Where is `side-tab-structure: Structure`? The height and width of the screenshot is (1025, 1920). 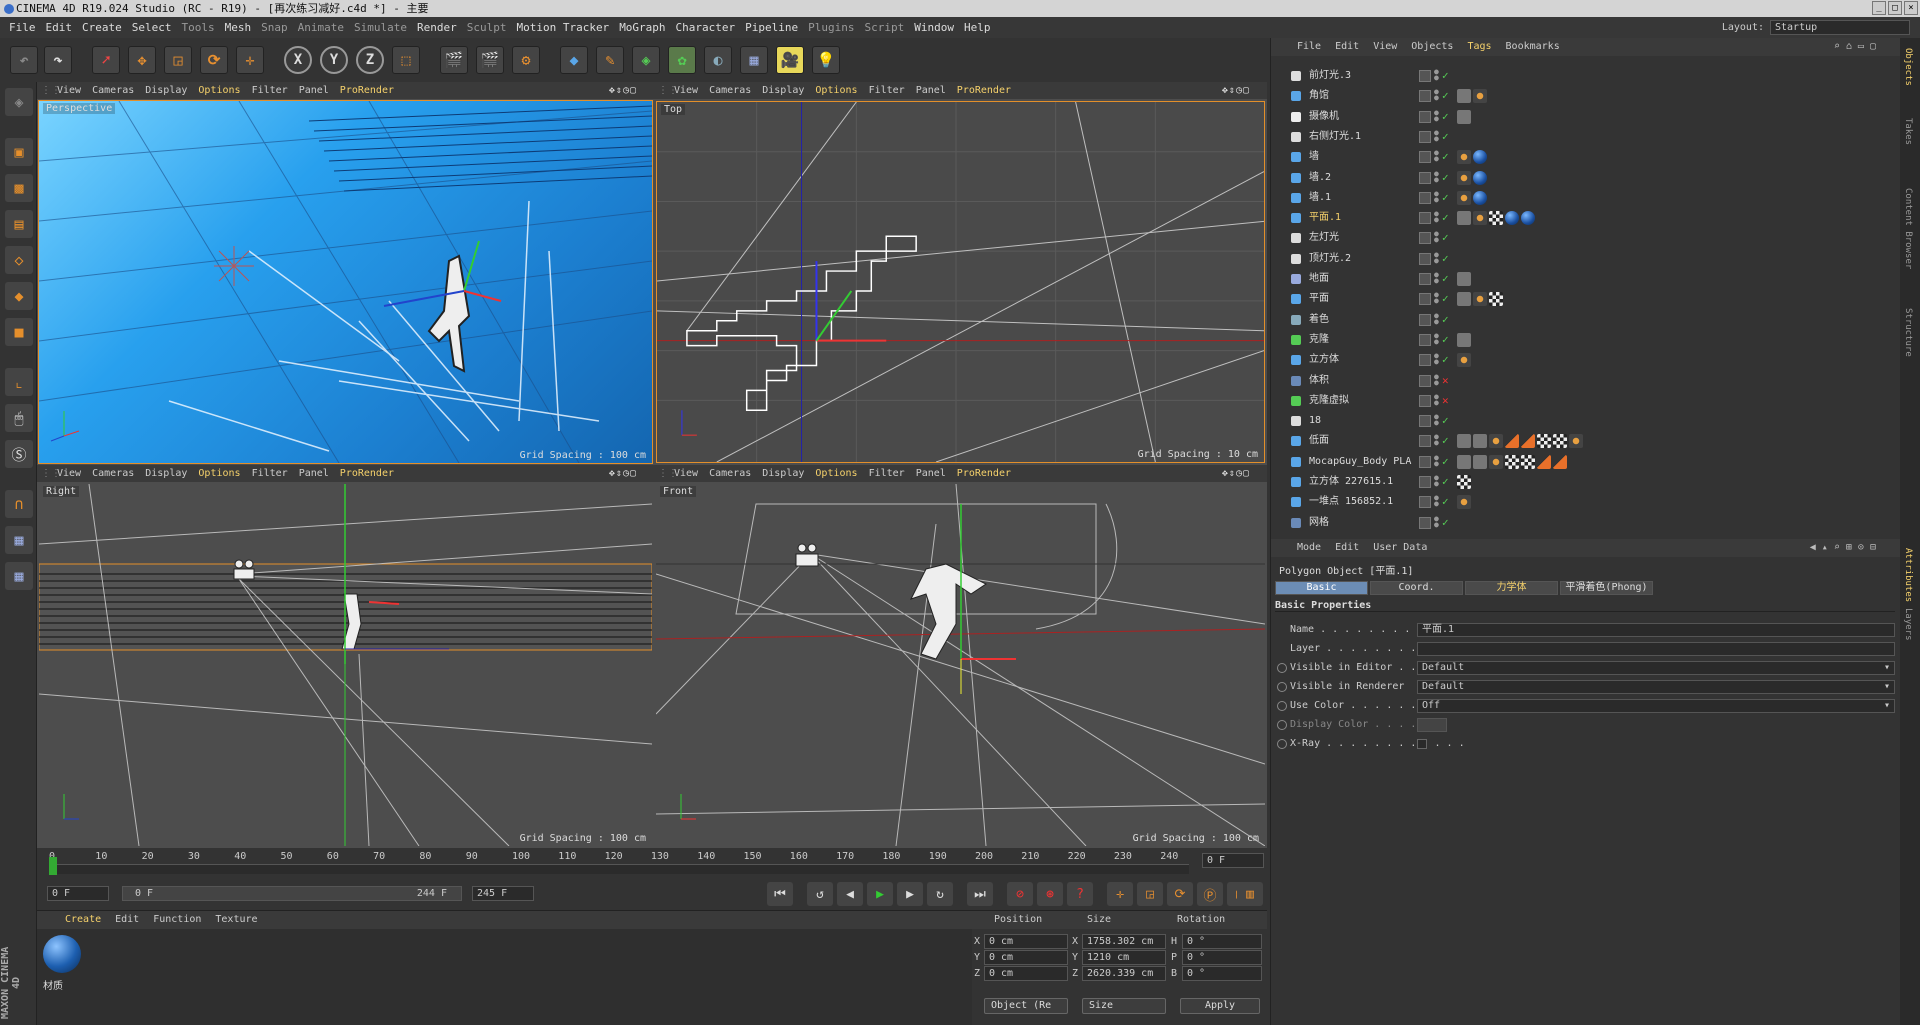
side-tab-structure: Structure is located at coordinates (1908, 332).